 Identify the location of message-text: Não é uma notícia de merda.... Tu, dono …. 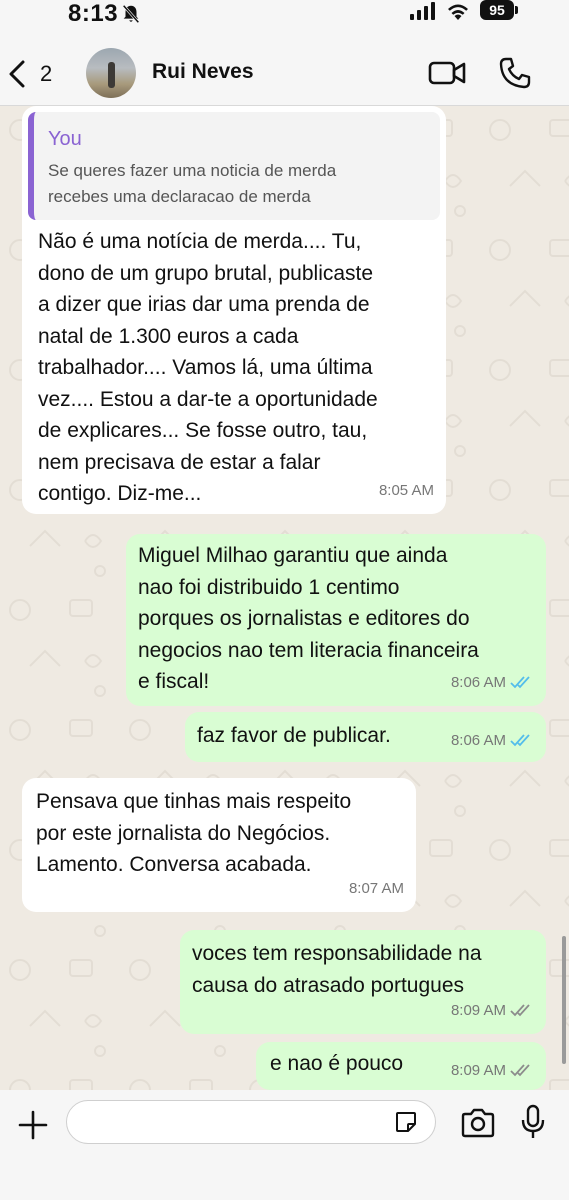
(208, 367).